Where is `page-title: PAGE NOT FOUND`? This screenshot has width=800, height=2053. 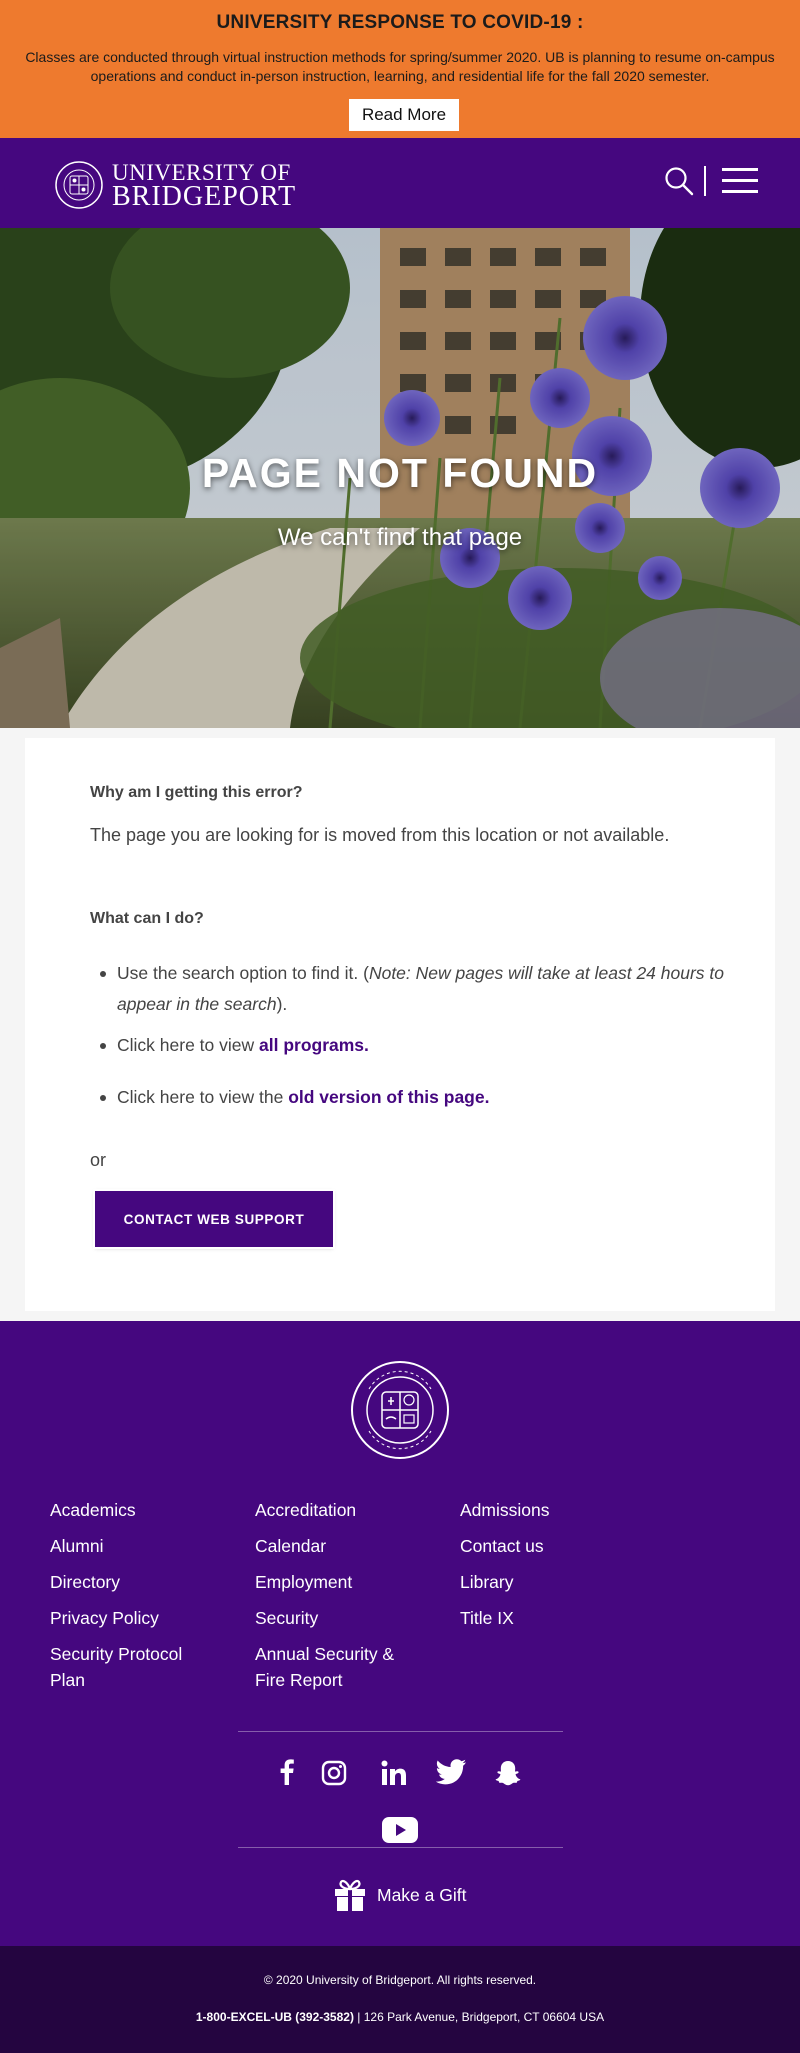 page-title: PAGE NOT FOUND is located at coordinates (400, 473).